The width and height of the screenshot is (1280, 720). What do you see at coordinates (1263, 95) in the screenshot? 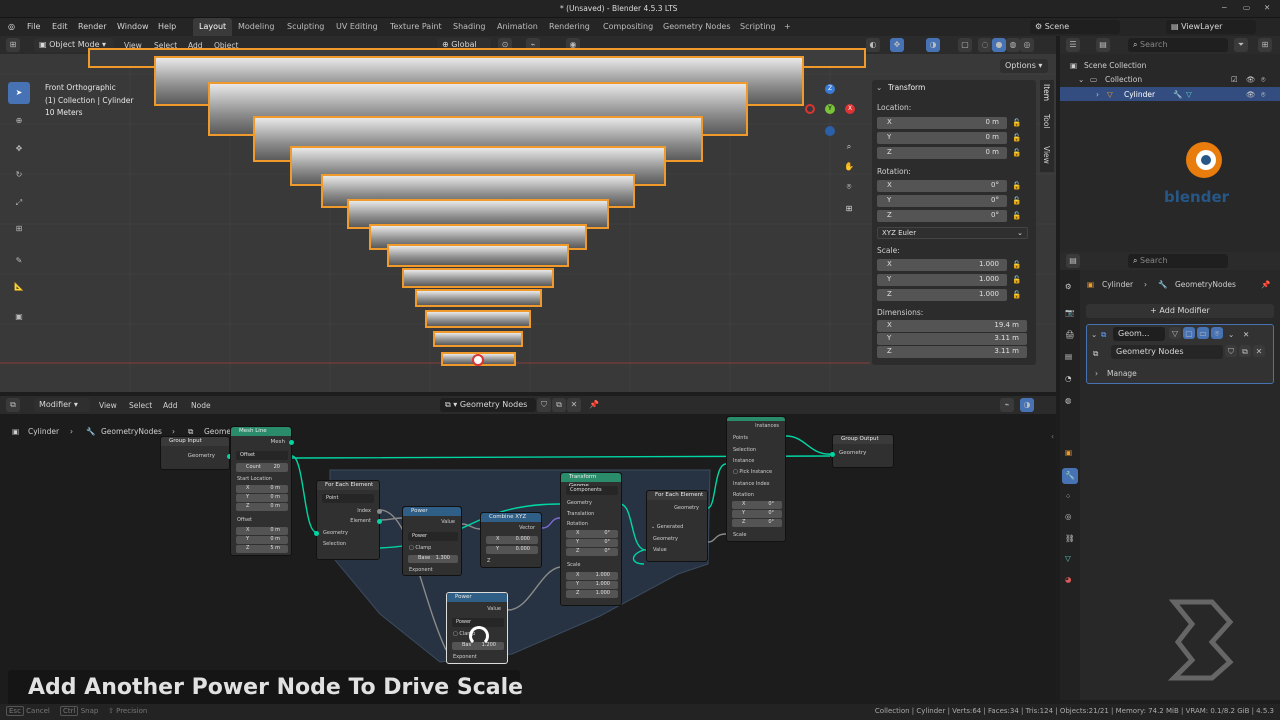
I see `camera-render-icon: ⌾` at bounding box center [1263, 95].